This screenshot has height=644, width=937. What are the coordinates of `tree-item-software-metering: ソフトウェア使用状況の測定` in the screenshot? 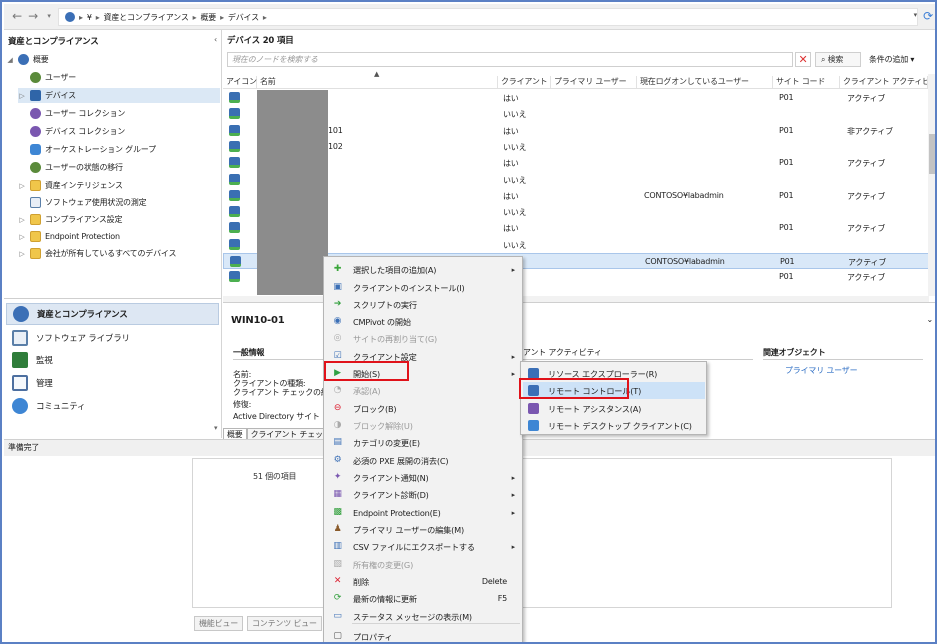 It's located at (82, 202).